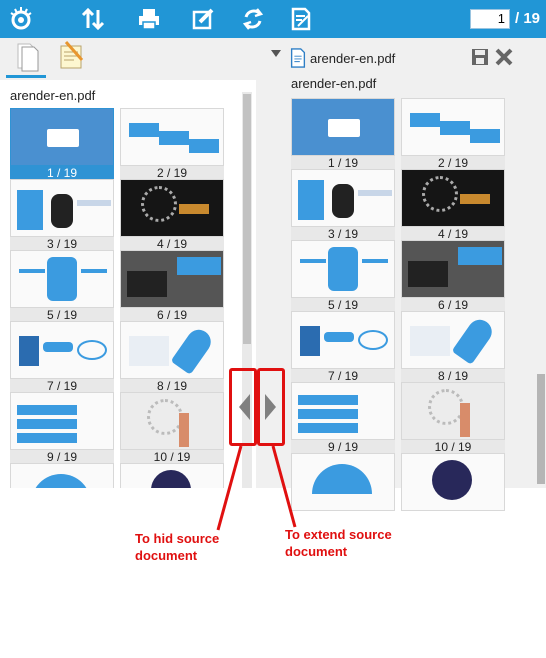 This screenshot has height=658, width=546. What do you see at coordinates (177, 547) in the screenshot?
I see `annotation-hide-source: To hid source document` at bounding box center [177, 547].